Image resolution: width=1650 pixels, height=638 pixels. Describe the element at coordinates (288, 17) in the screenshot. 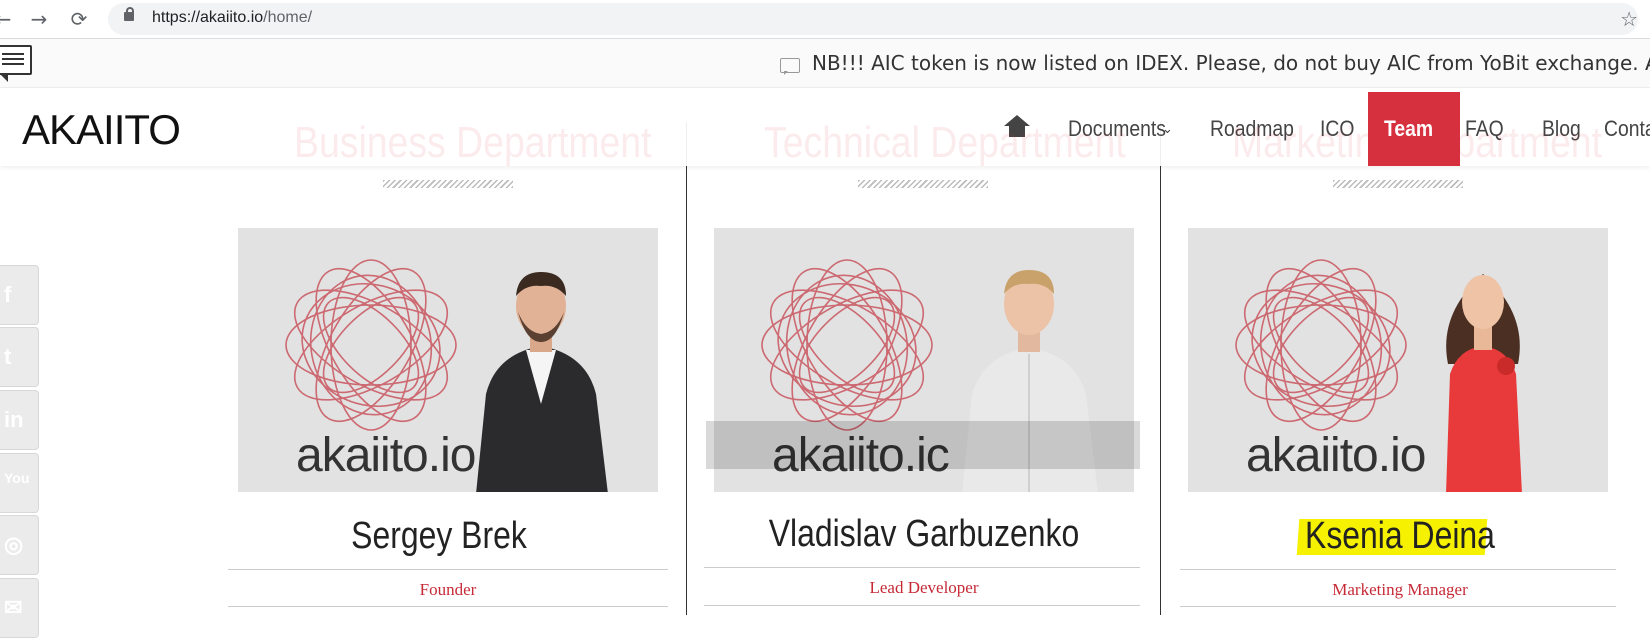

I see `url-path: /home/` at that location.